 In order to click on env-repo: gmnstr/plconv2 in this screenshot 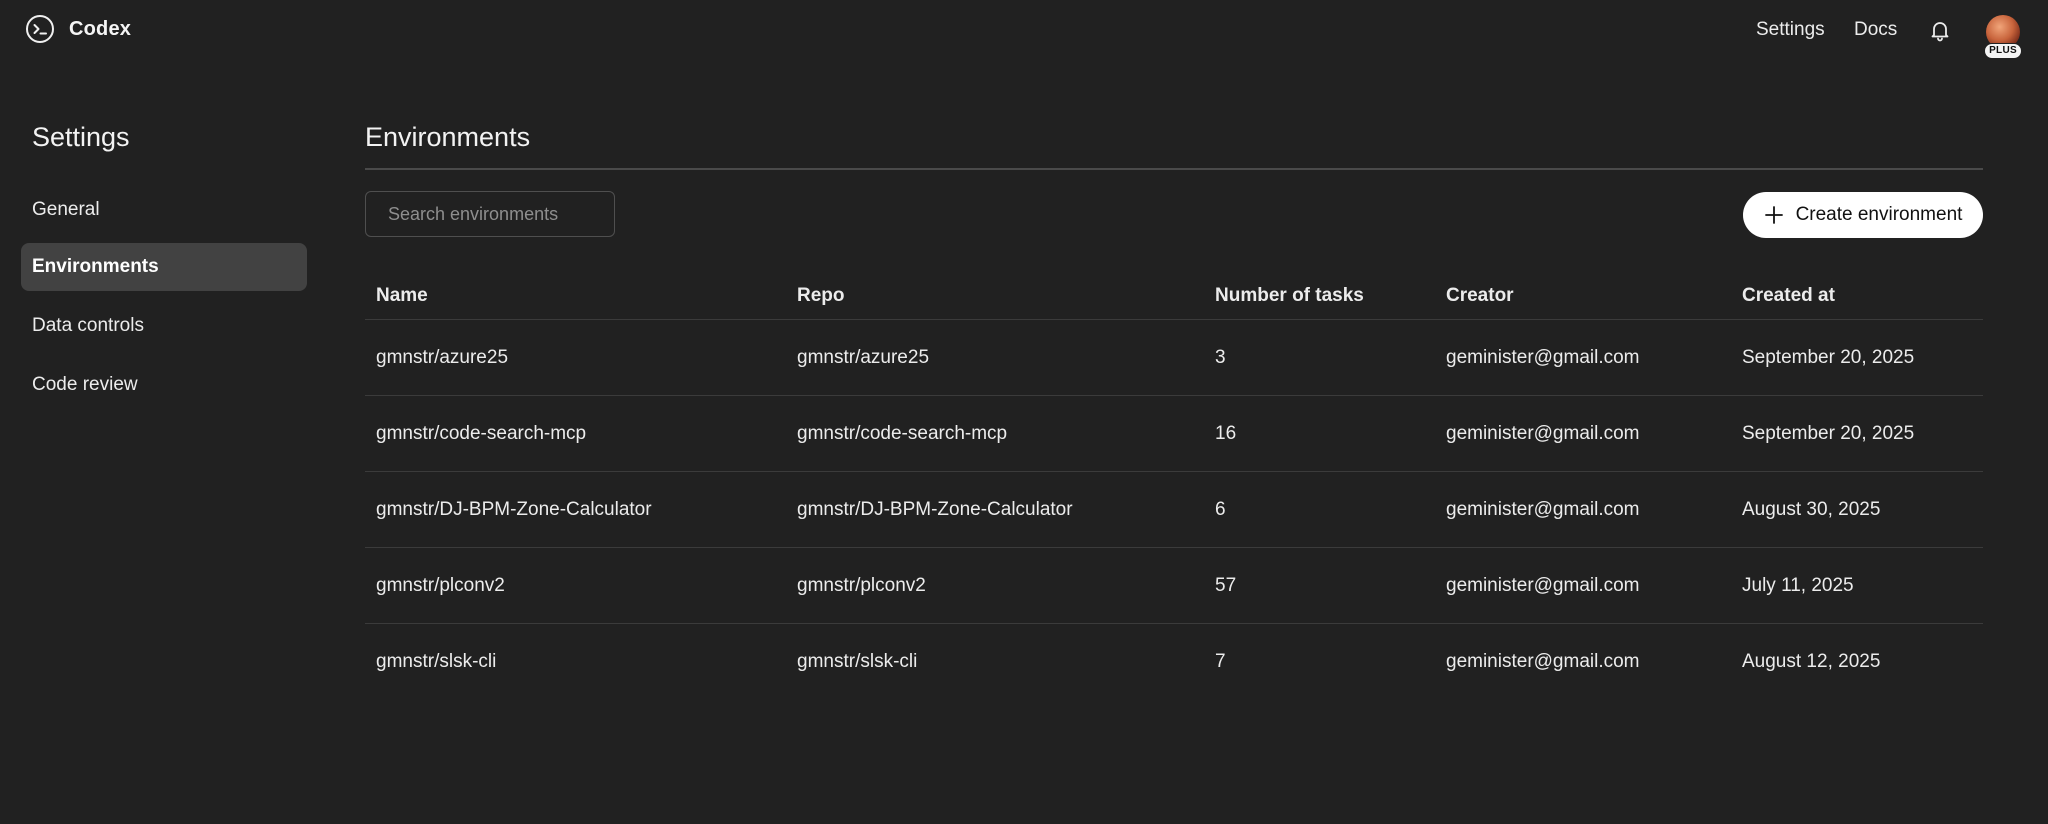, I will do `click(861, 585)`.